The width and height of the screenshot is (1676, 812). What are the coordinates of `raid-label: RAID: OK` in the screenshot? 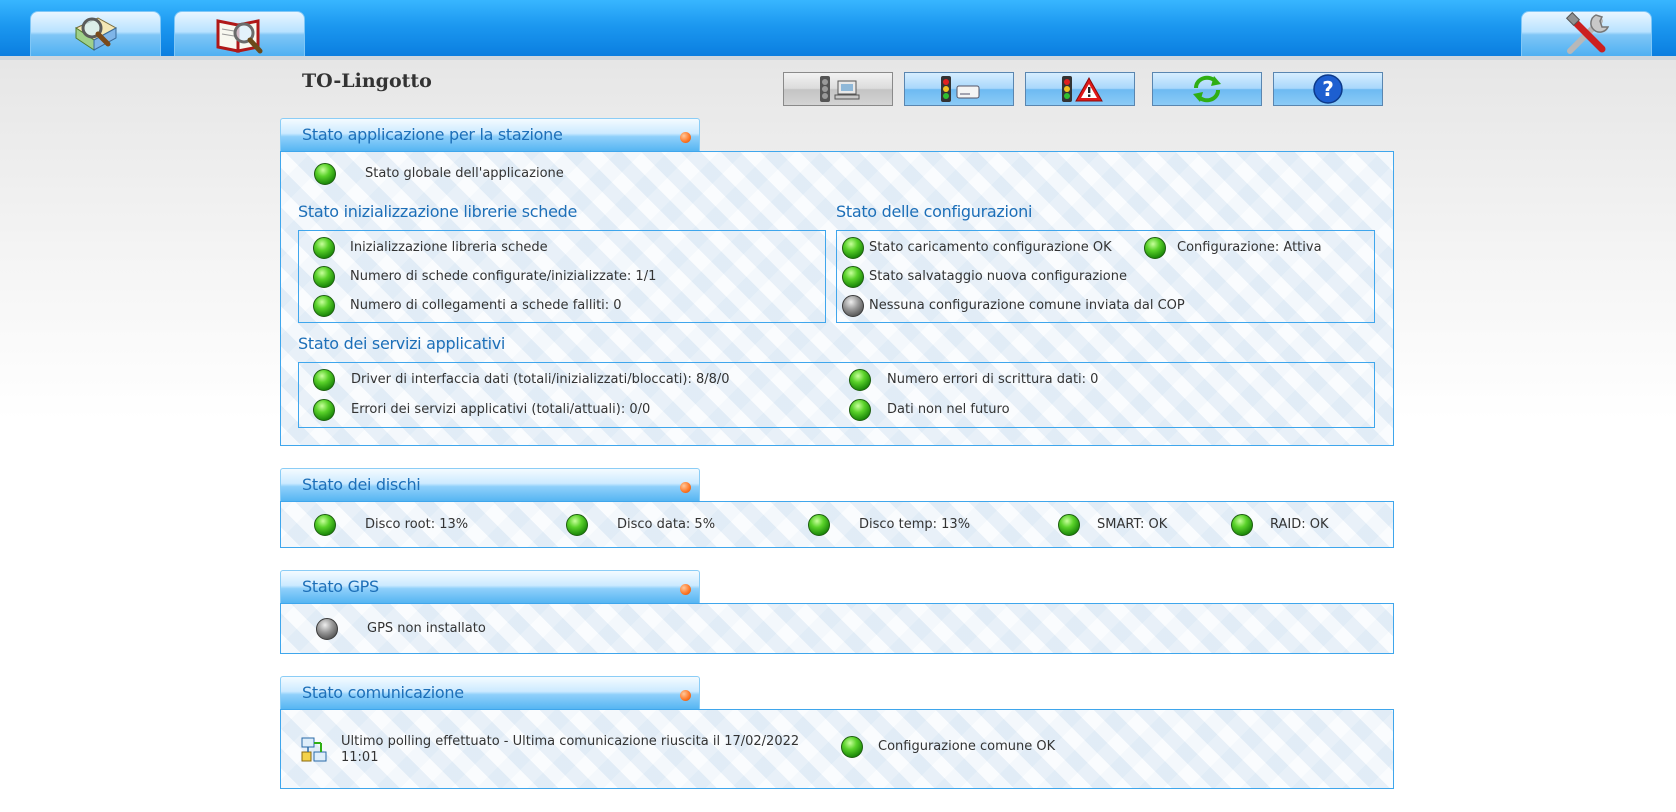 It's located at (1299, 524).